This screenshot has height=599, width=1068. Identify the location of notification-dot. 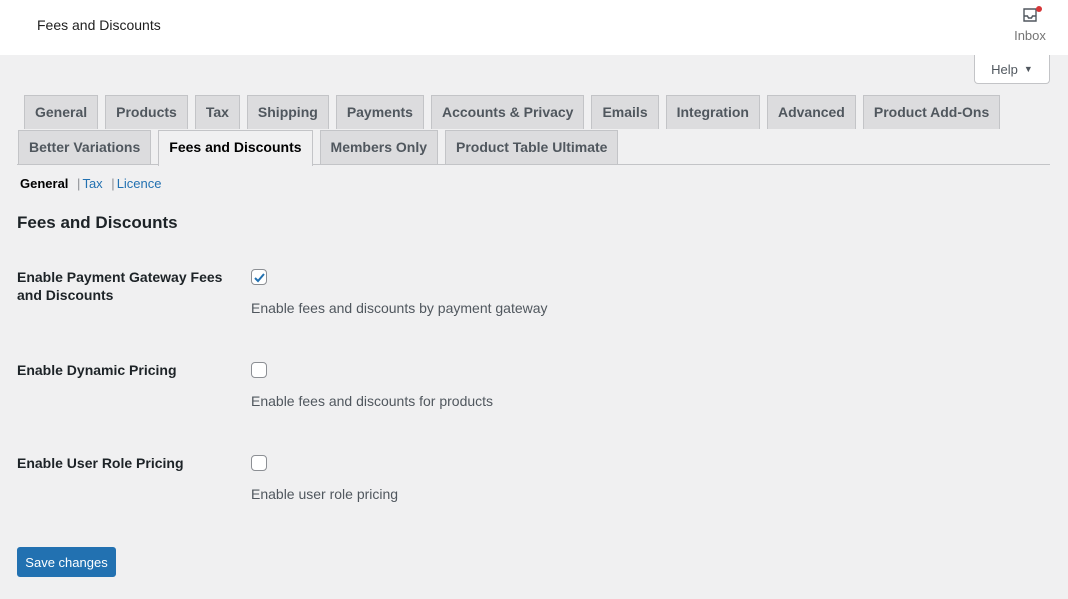
(1039, 9).